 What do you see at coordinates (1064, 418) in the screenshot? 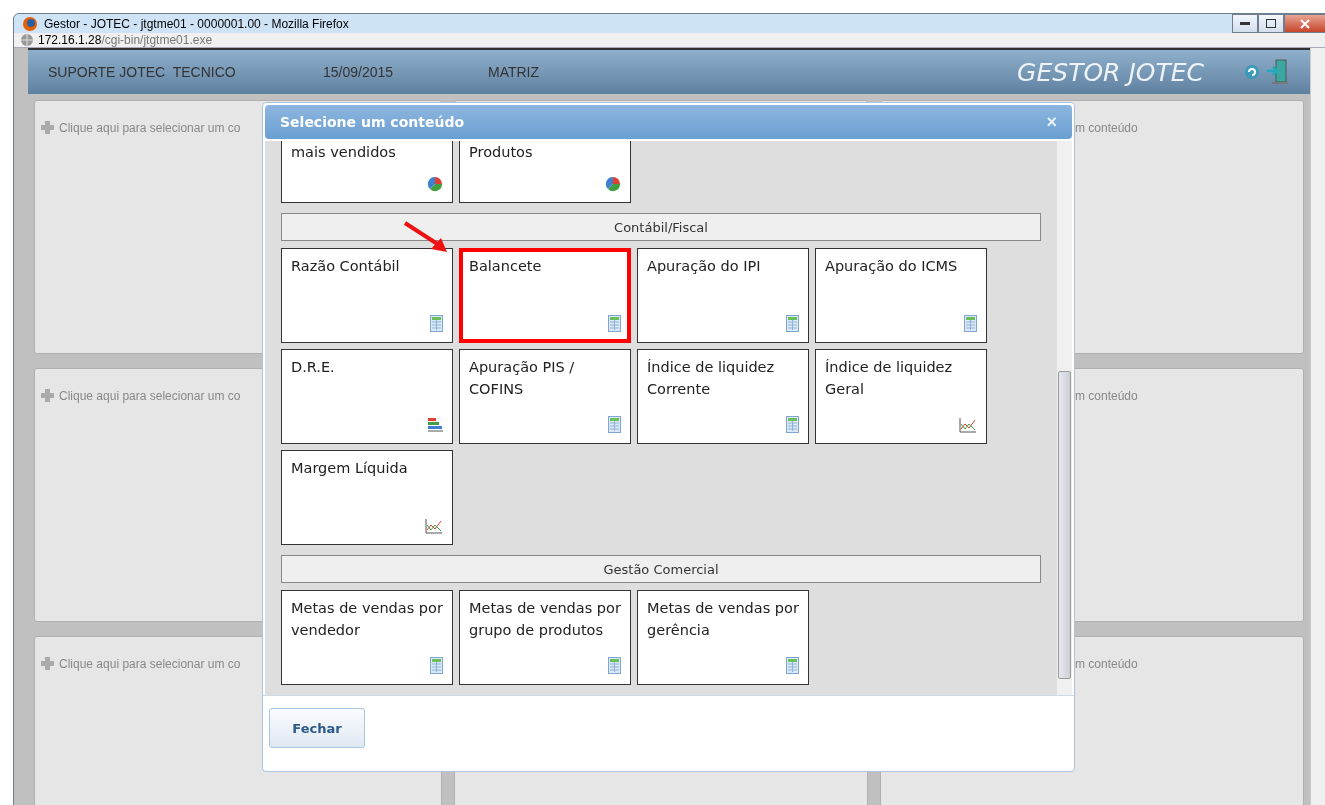
I see `dialog-scrollbar` at bounding box center [1064, 418].